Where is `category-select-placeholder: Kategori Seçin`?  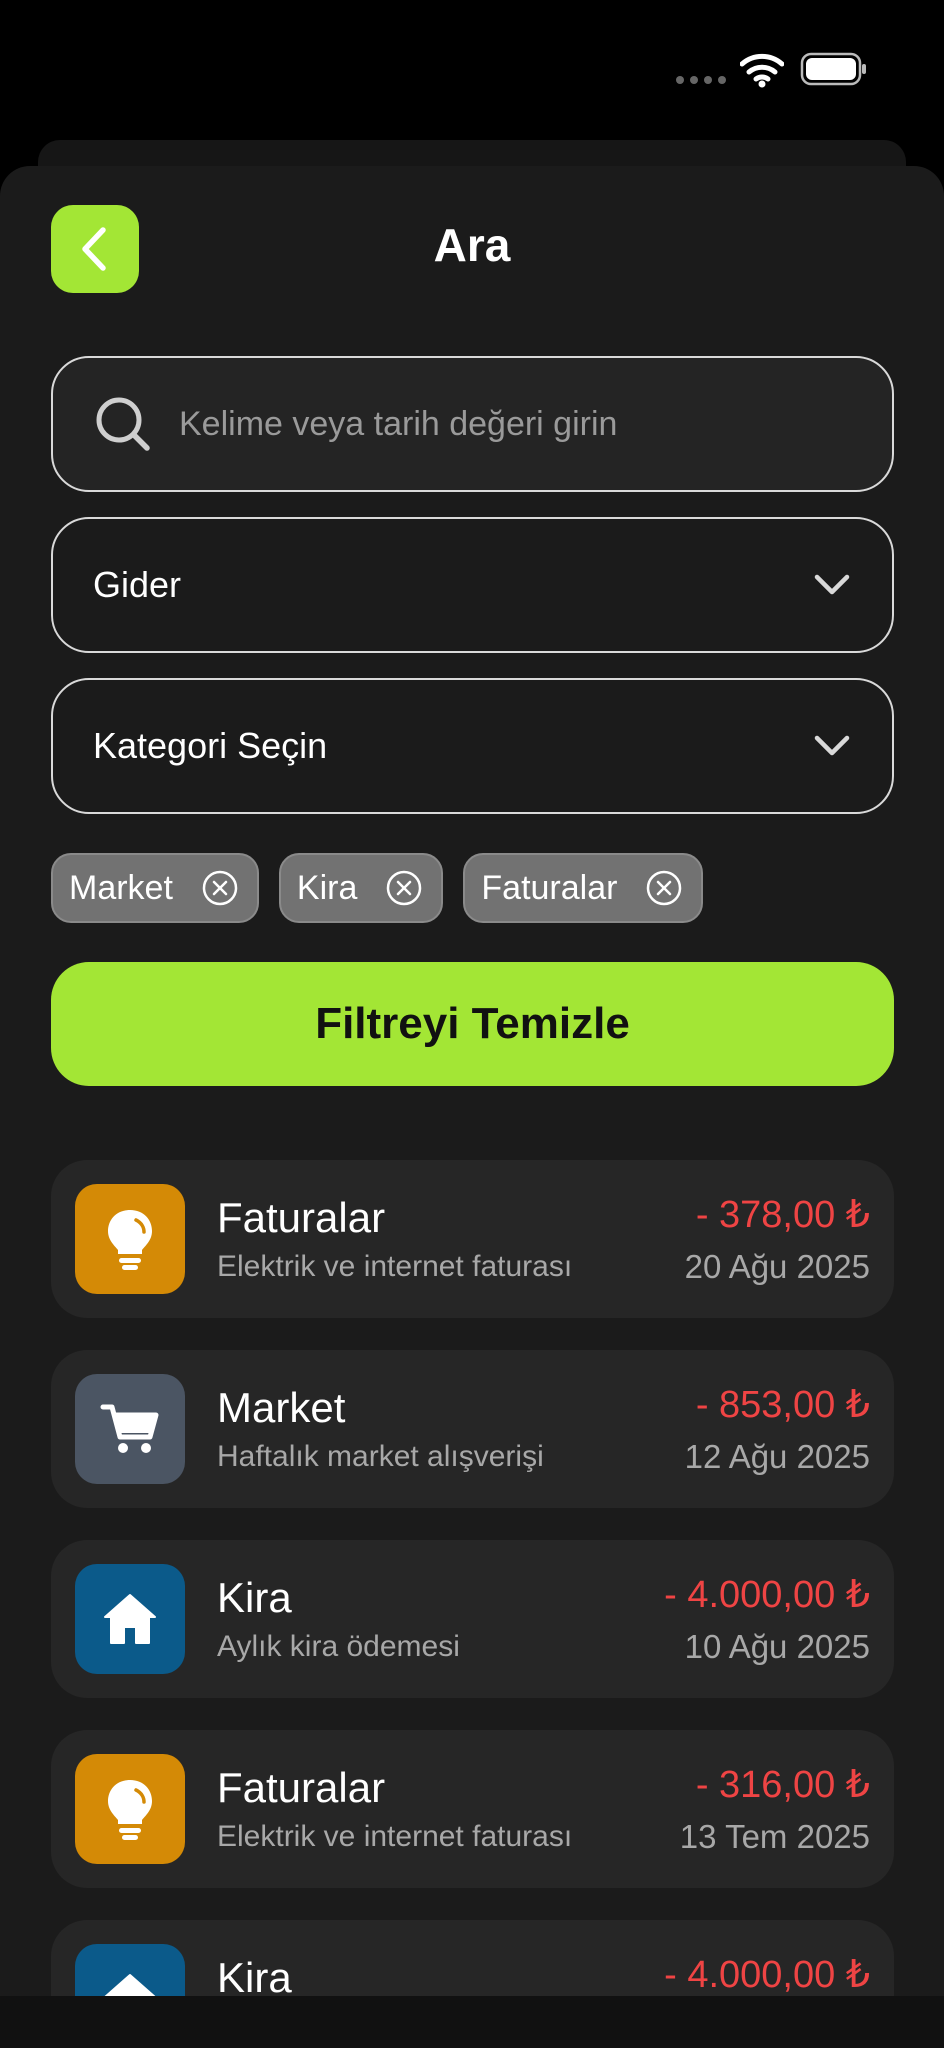
category-select-placeholder: Kategori Seçin is located at coordinates (210, 745).